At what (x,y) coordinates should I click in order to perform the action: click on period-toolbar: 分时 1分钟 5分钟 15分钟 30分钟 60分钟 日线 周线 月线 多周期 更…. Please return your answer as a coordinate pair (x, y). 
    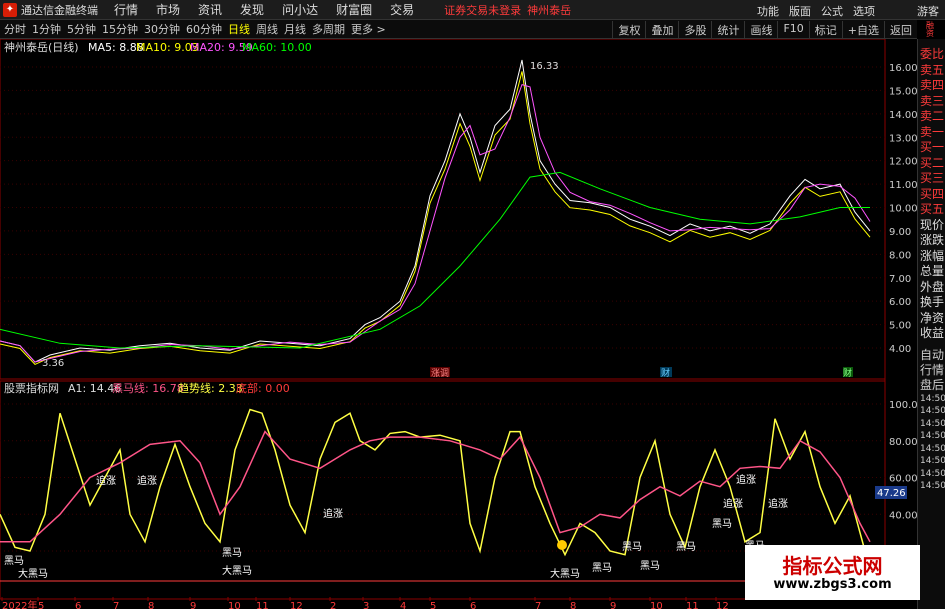
    Looking at the image, I should click on (458, 29).